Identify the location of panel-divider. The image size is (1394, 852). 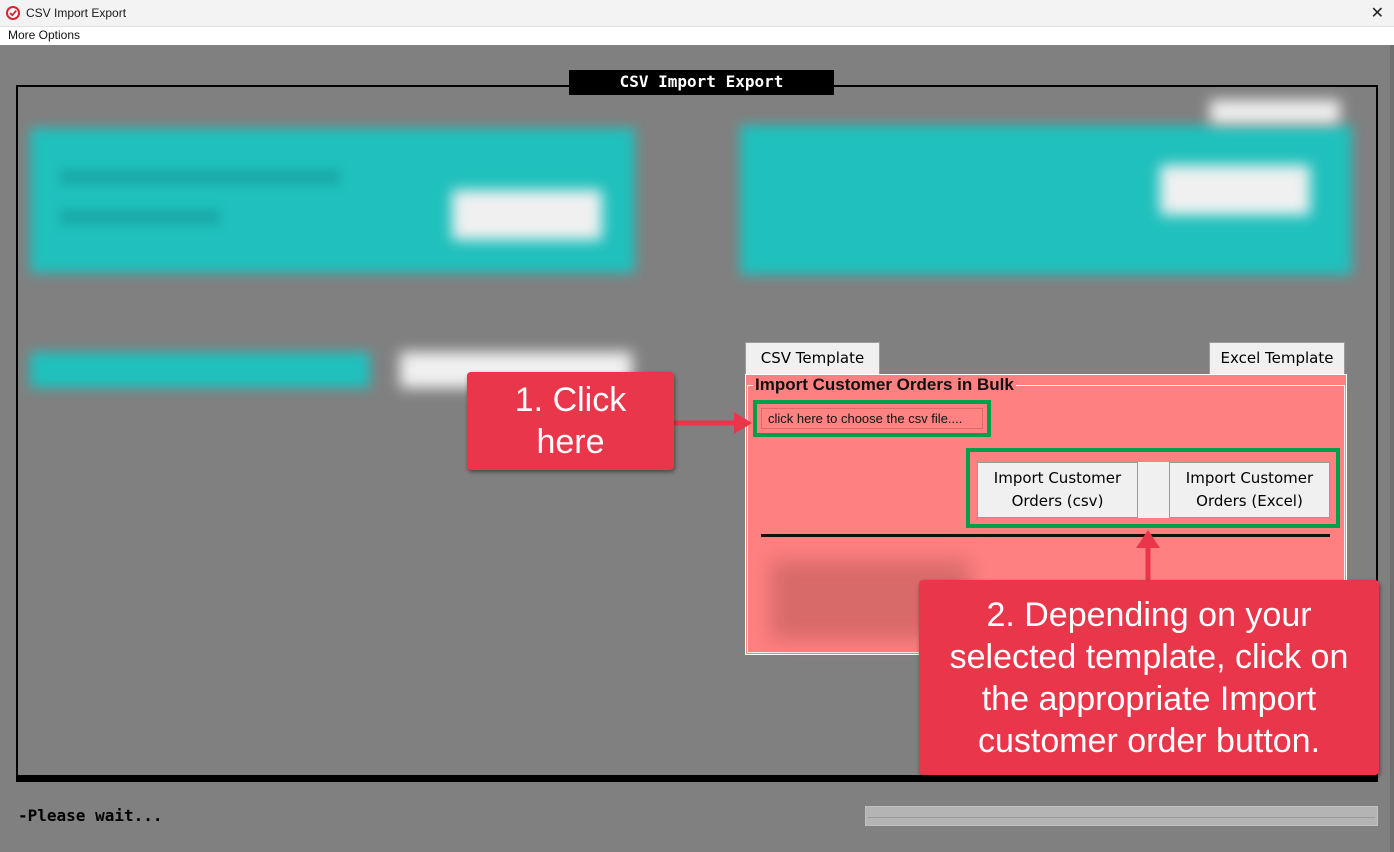
(1045, 535).